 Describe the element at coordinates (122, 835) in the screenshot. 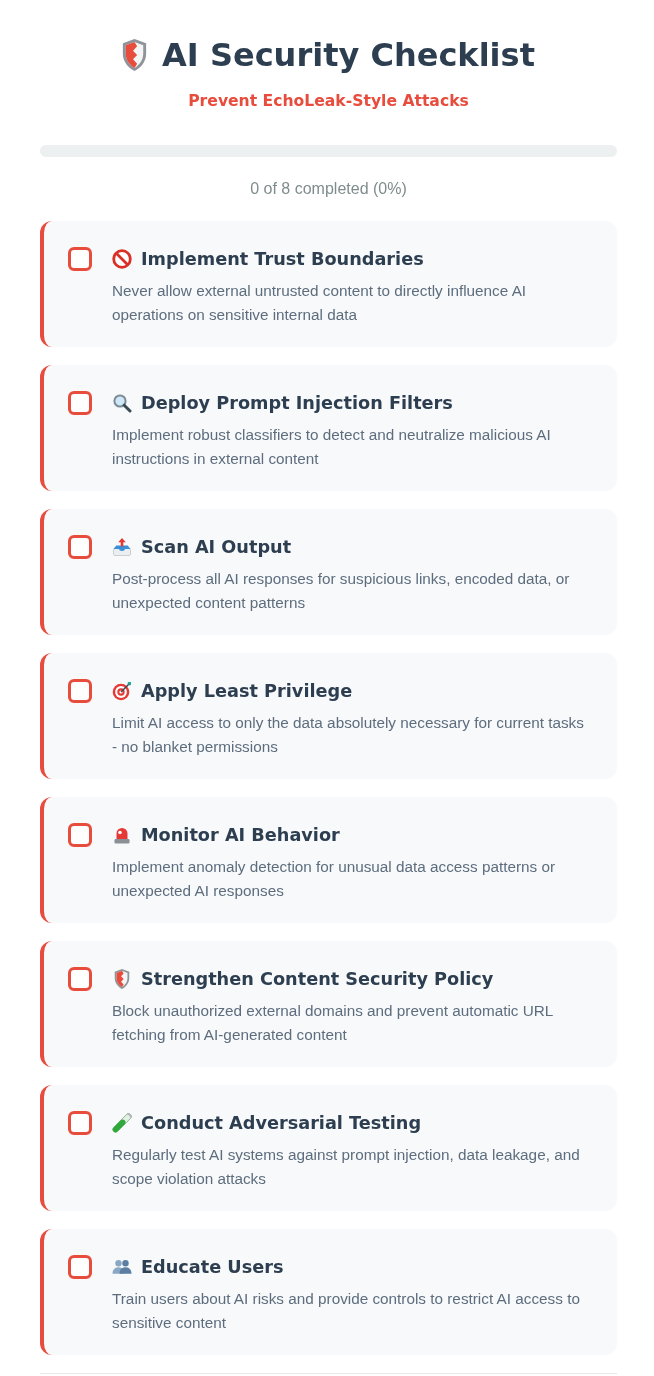

I see `siren-light-icon` at that location.